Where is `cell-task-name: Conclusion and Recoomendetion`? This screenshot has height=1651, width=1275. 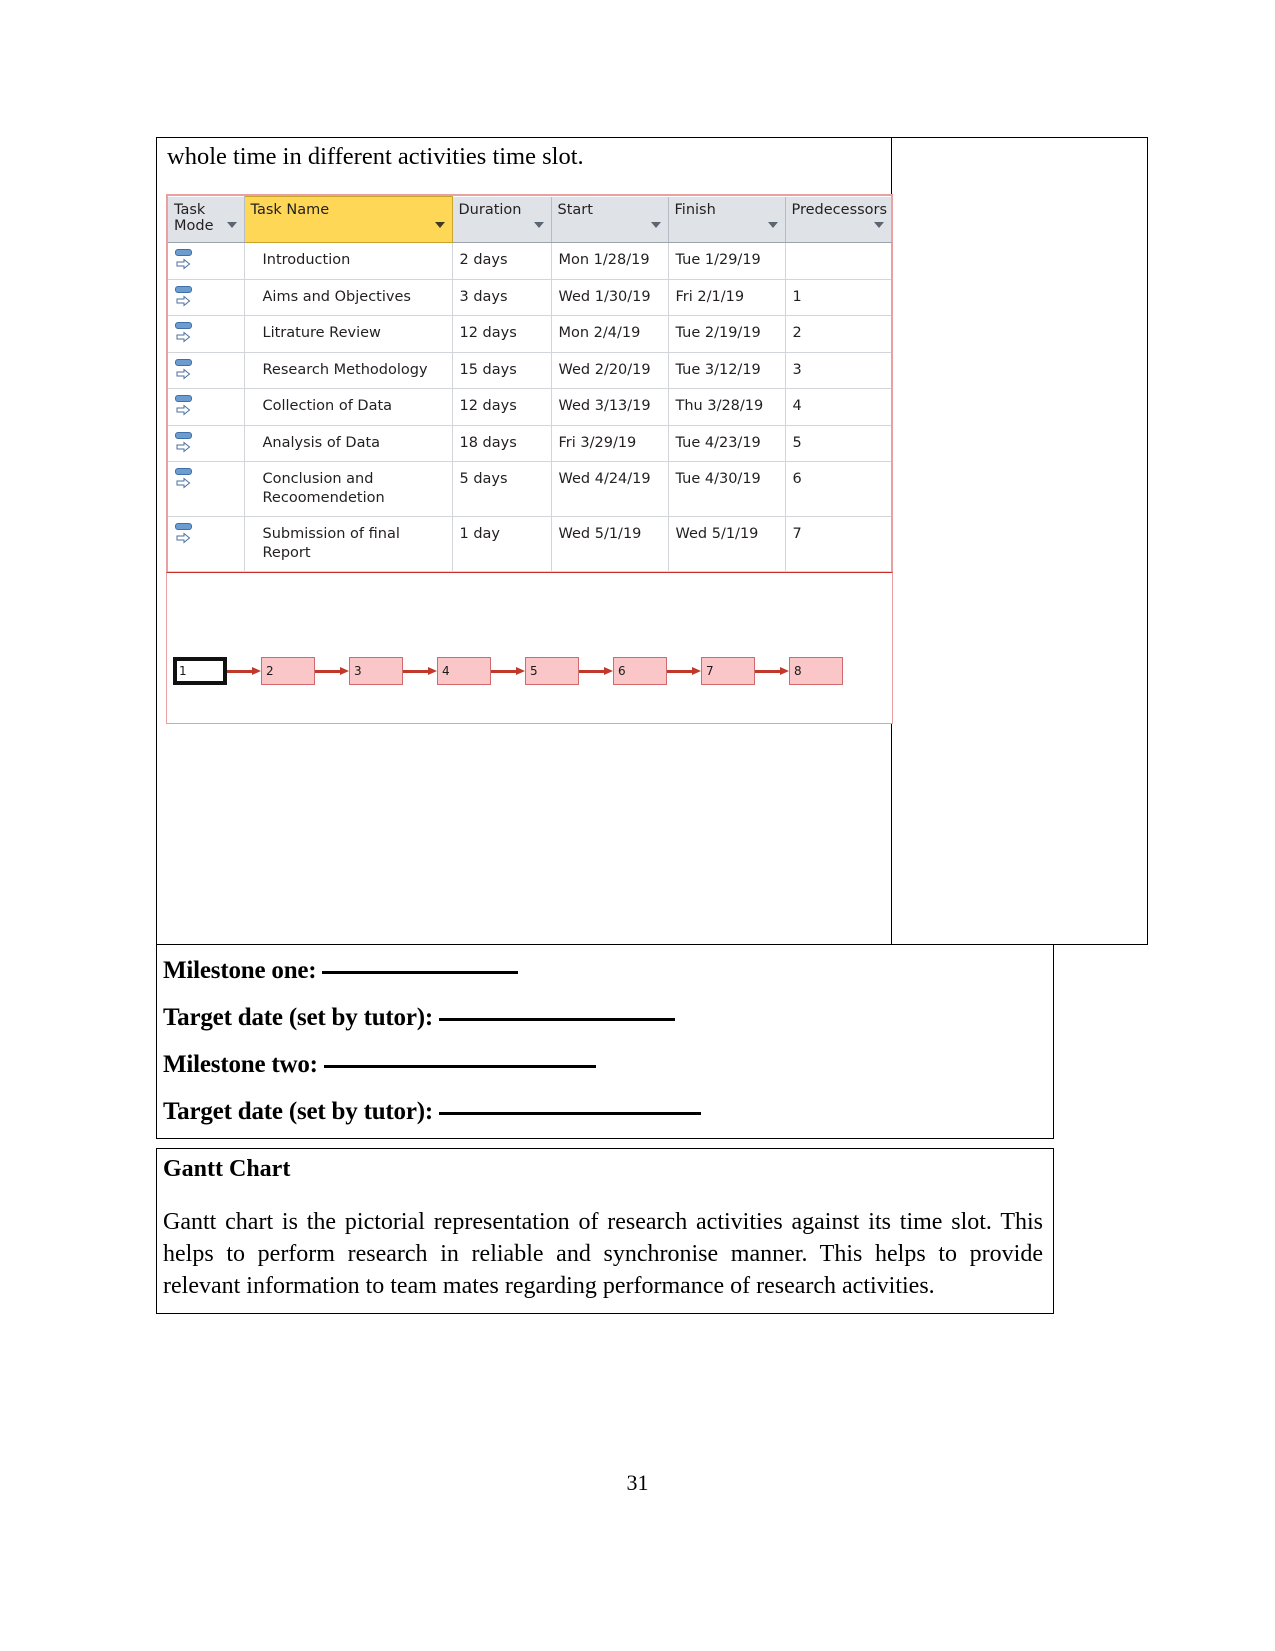
cell-task-name: Conclusion and Recoomendetion is located at coordinates (348, 489).